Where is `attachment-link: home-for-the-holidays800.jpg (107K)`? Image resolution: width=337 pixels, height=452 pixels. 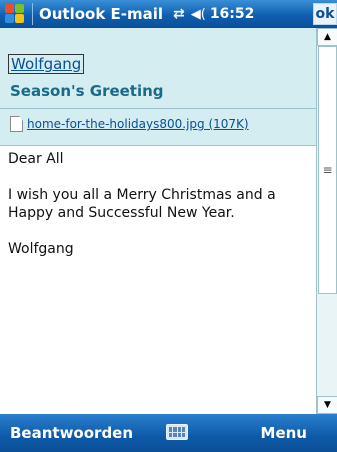
attachment-link: home-for-the-holidays800.jpg (107K) is located at coordinates (138, 124).